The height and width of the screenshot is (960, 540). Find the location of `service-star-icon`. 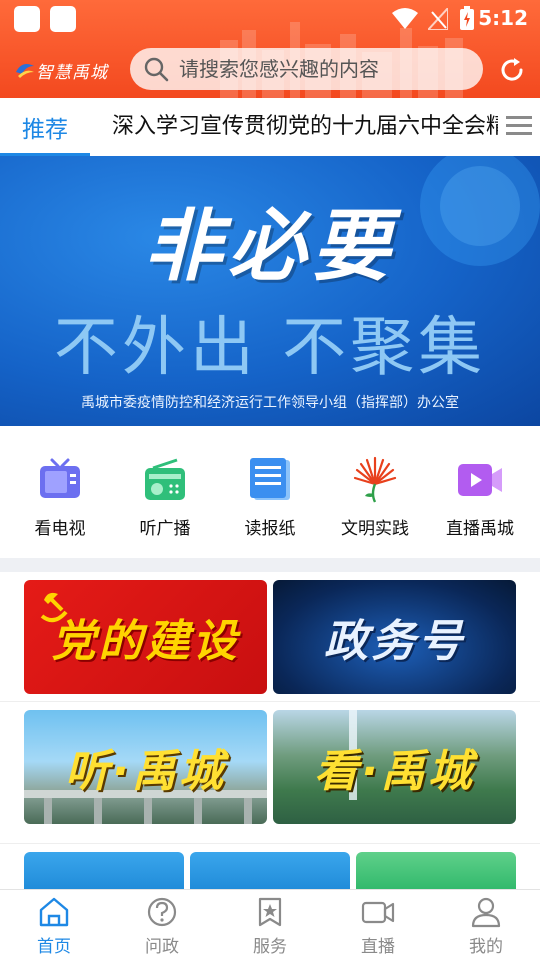

service-star-icon is located at coordinates (270, 912).